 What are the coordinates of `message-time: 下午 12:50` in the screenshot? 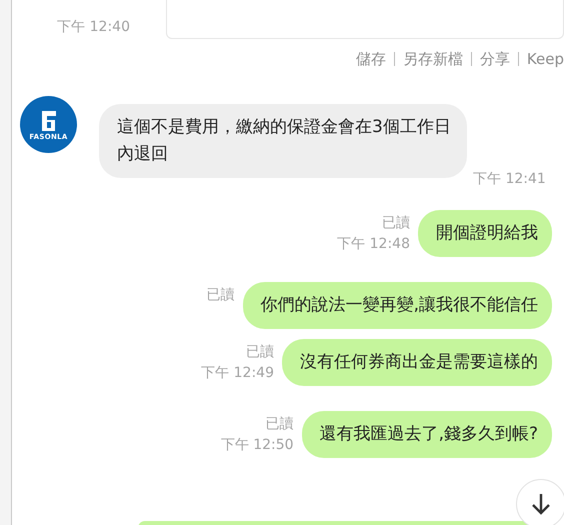 It's located at (257, 445).